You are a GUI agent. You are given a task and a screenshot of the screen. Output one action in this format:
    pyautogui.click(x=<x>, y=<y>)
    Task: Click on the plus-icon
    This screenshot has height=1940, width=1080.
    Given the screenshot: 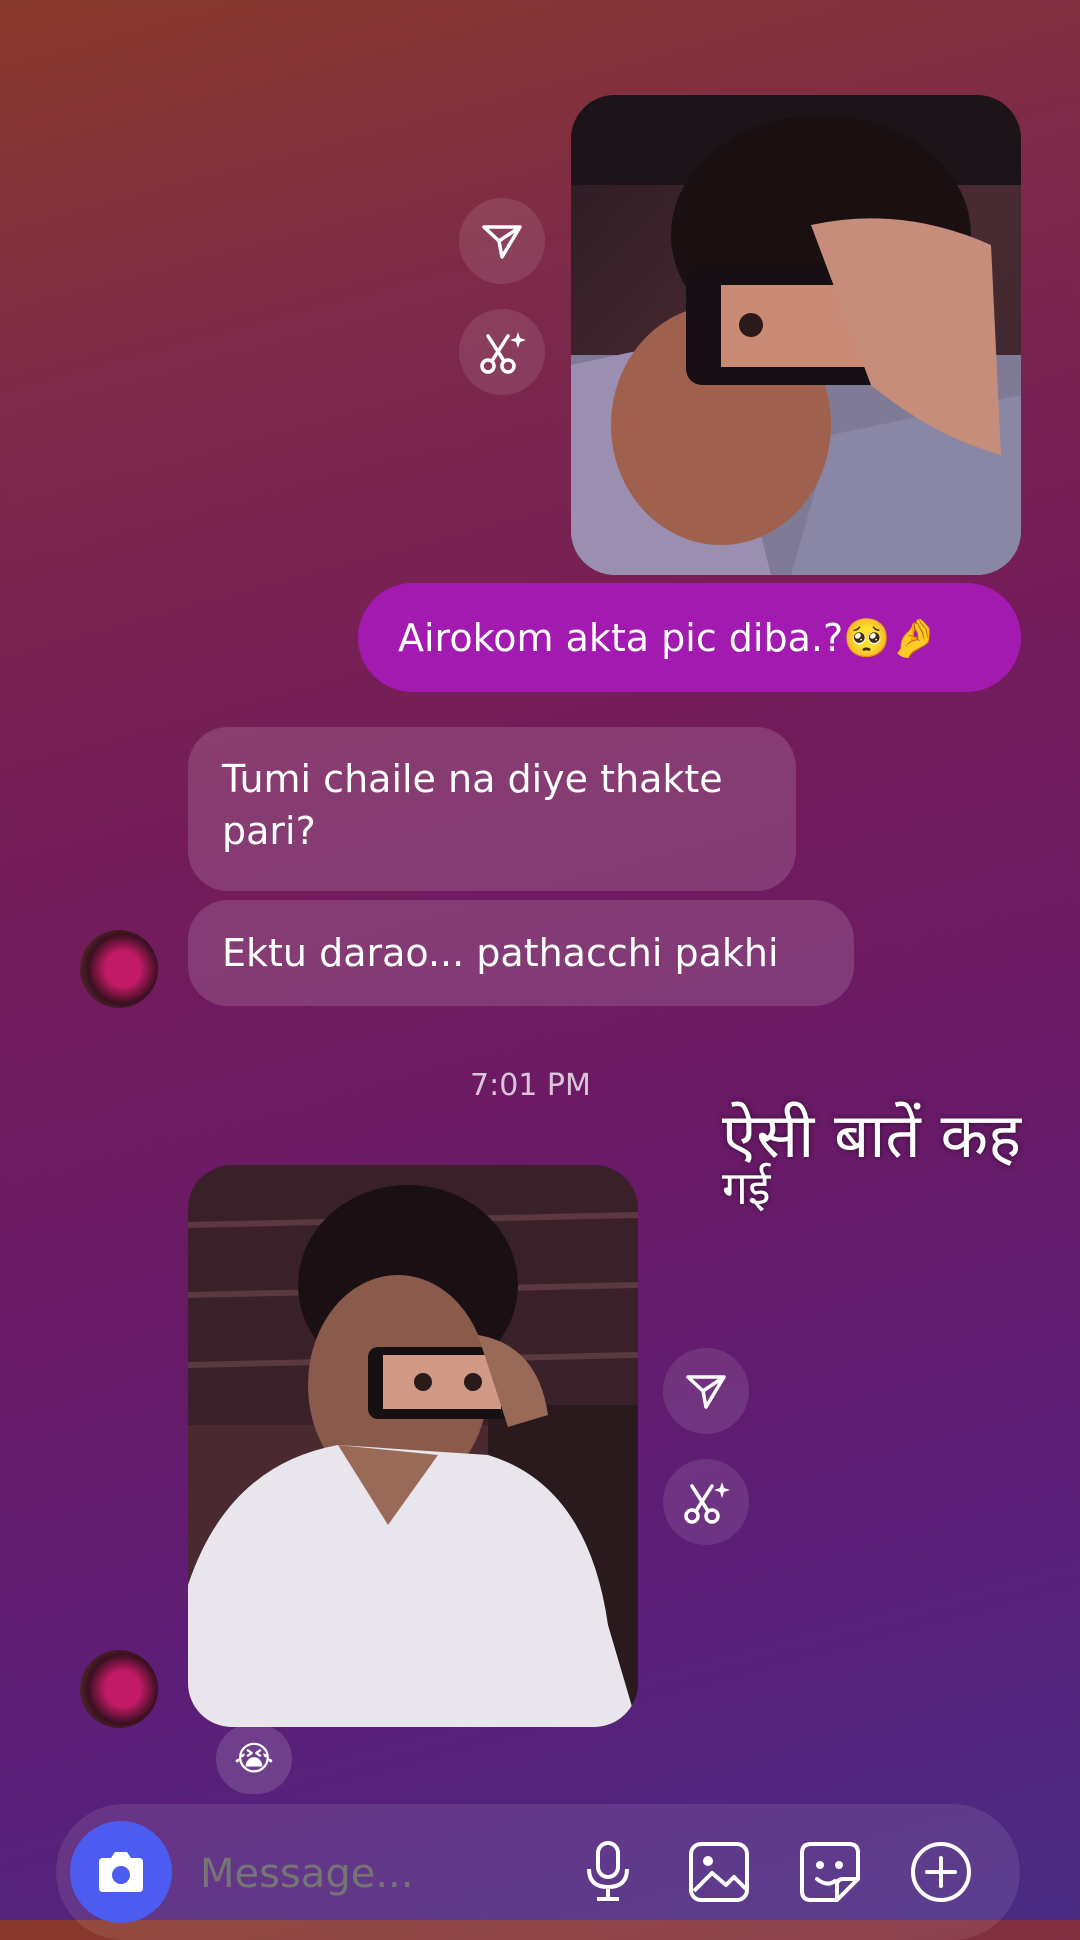 What is the action you would take?
    pyautogui.click(x=941, y=1872)
    